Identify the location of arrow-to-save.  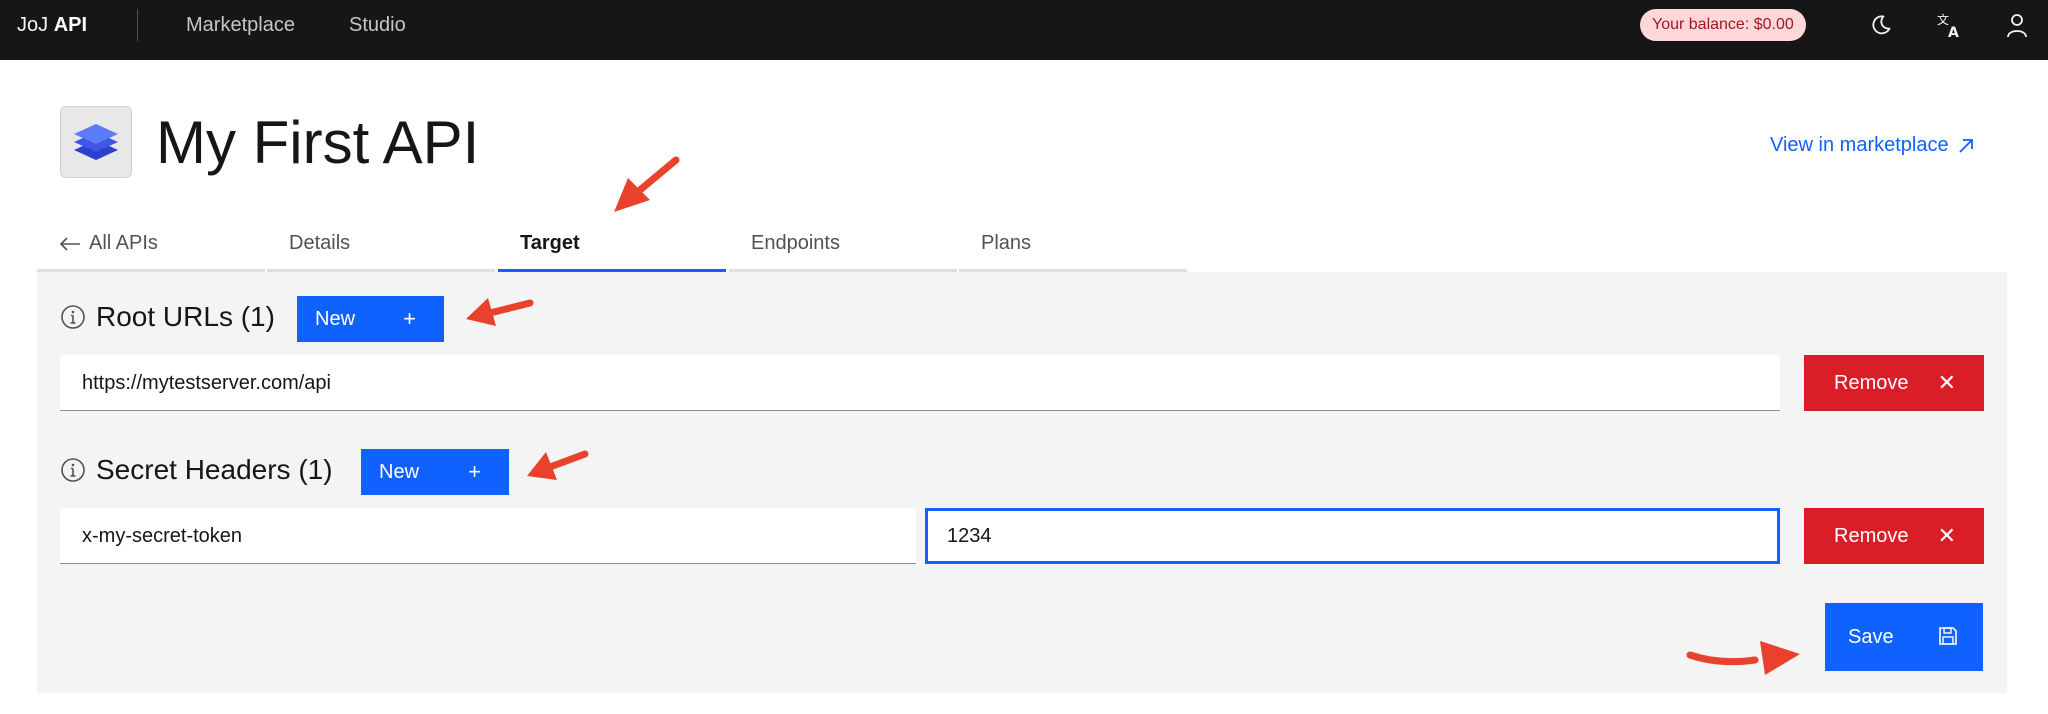
(1743, 658).